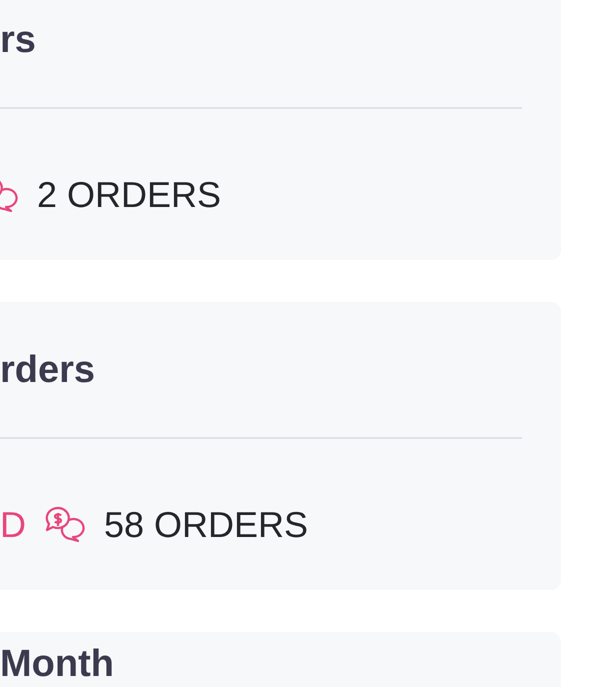 The image size is (600, 687). Describe the element at coordinates (13, 525) in the screenshot. I see `status-label: D` at that location.